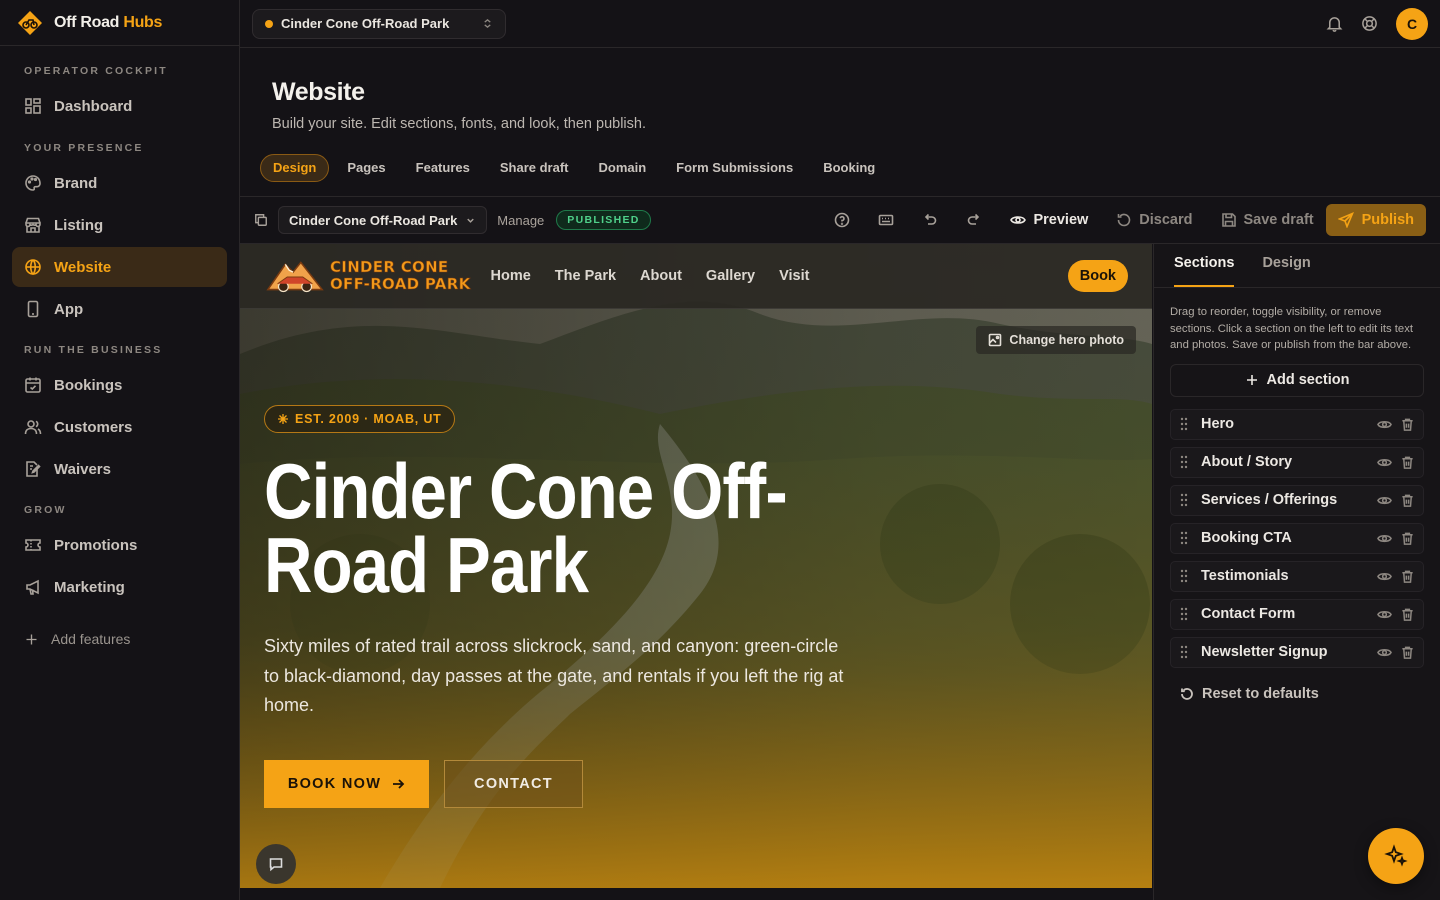 This screenshot has width=1440, height=900. Describe the element at coordinates (1308, 380) in the screenshot. I see `add-section-label: Add section` at that location.